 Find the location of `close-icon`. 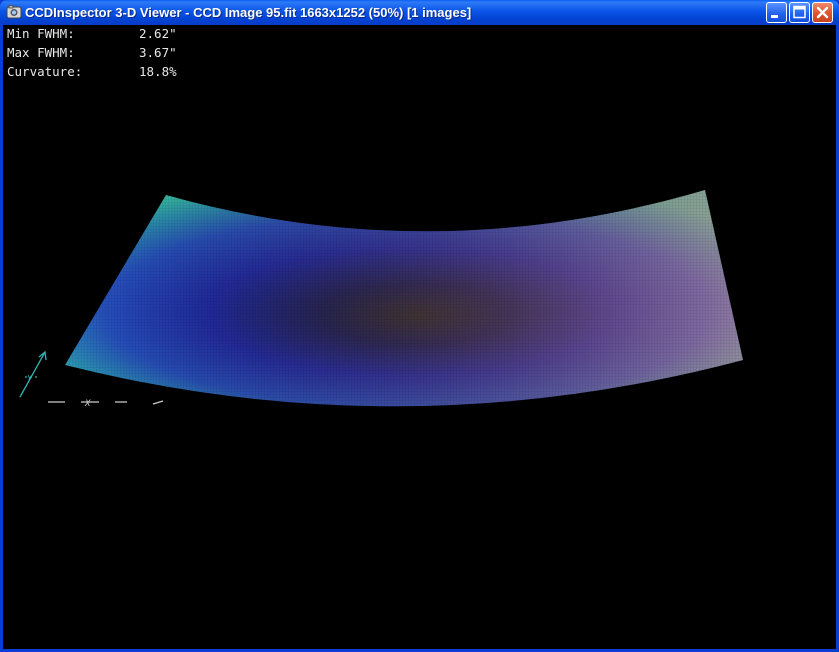

close-icon is located at coordinates (822, 12).